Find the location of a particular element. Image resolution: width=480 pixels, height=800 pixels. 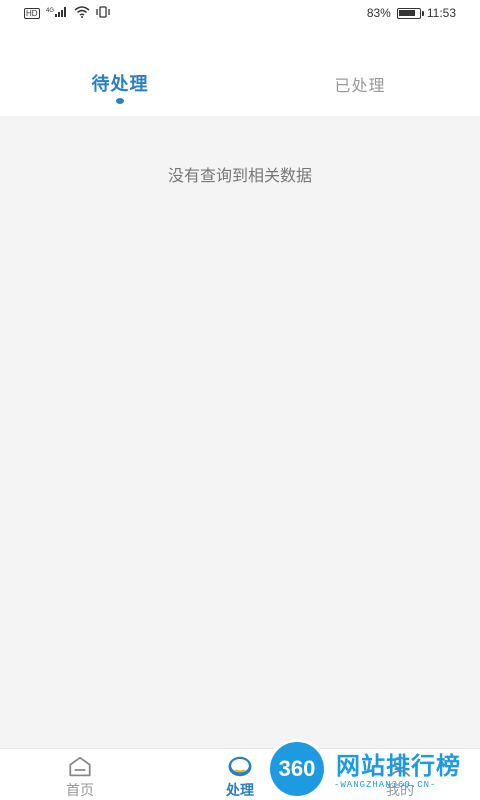

tab-pending-label: 待处理 is located at coordinates (120, 84).